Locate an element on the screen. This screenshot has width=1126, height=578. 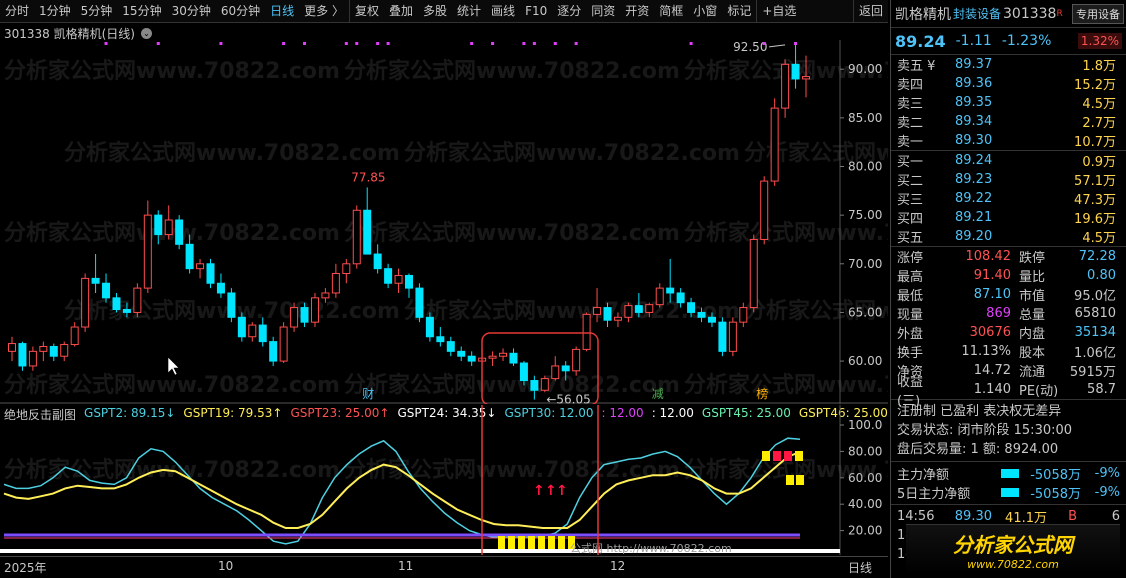
ask-row-2: 卖三 89.35 4.5万 is located at coordinates (1008, 102).